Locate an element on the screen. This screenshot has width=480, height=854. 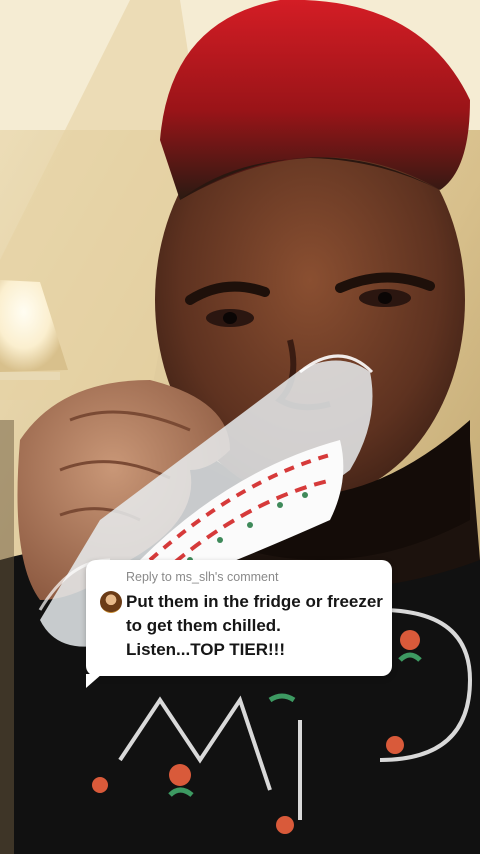
reply-header: Reply to ms_slh's comment is located at coordinates (202, 577).